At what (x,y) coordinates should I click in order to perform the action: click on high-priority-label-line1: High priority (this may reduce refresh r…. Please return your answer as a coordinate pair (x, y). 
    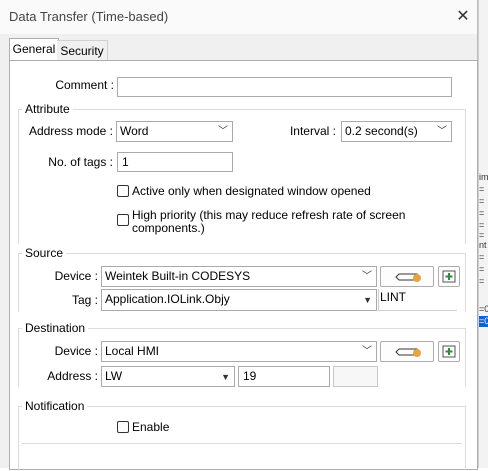
    Looking at the image, I should click on (269, 215).